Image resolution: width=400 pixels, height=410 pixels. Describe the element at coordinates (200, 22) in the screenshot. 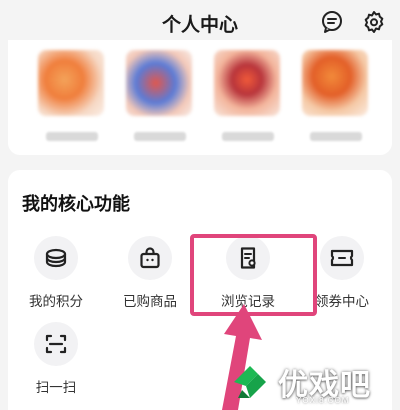

I see `top-bar: 个人中心` at that location.